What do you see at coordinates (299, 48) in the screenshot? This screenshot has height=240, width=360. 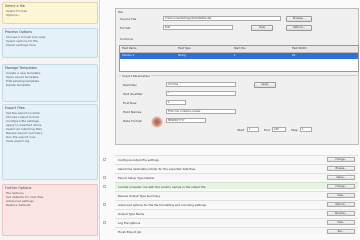 I see `grid-header-cell: Field Width` at bounding box center [299, 48].